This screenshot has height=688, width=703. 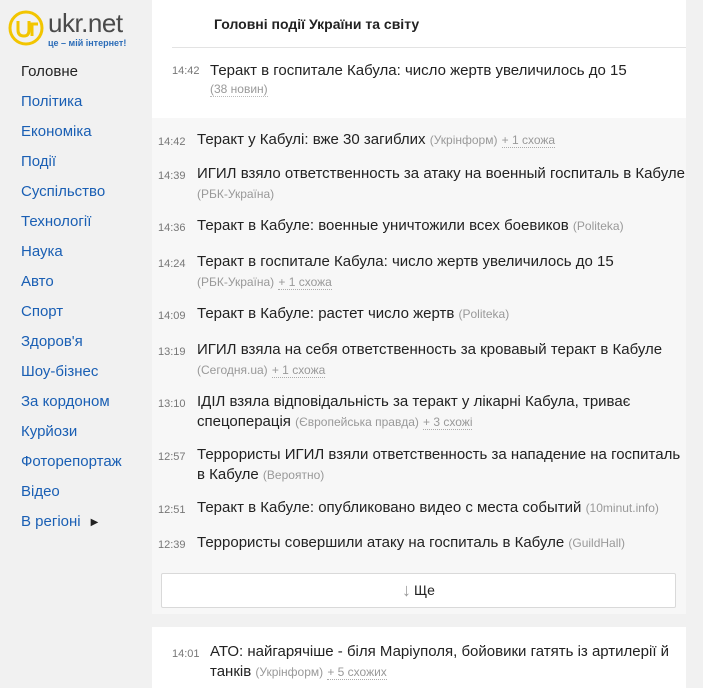 I want to click on news-time: 14:42, so click(x=172, y=142).